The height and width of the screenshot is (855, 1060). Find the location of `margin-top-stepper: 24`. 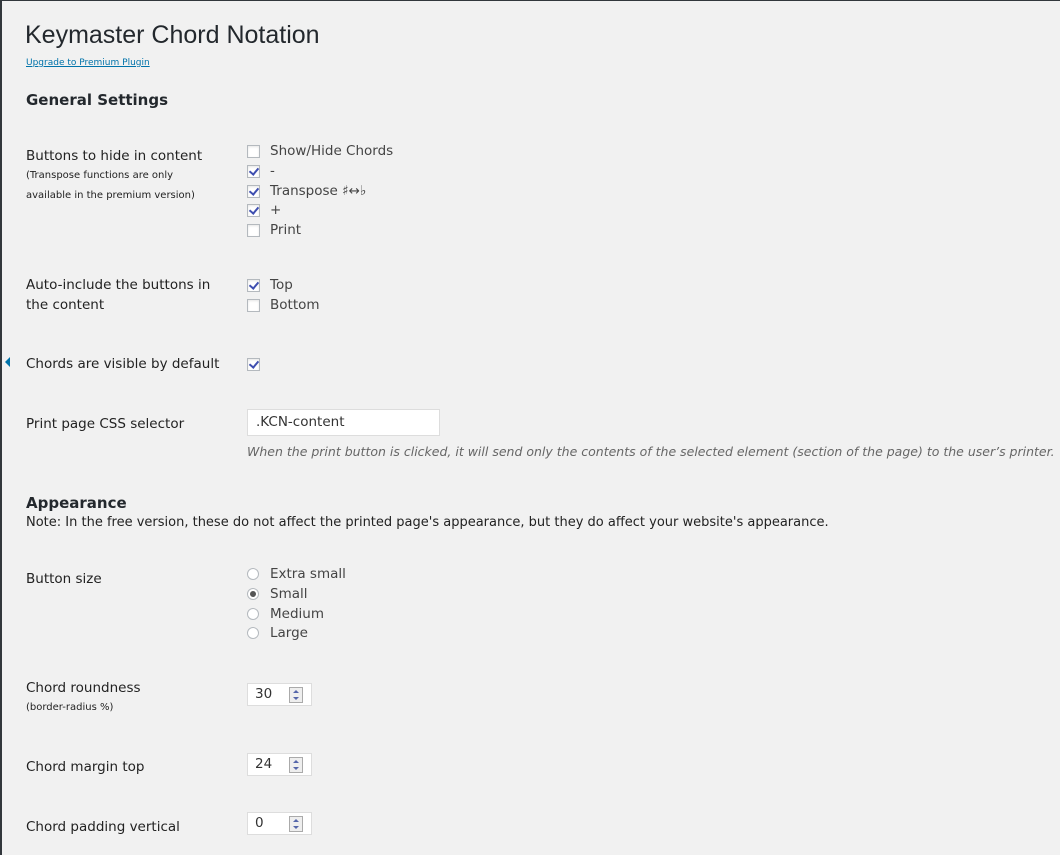

margin-top-stepper: 24 is located at coordinates (279, 764).